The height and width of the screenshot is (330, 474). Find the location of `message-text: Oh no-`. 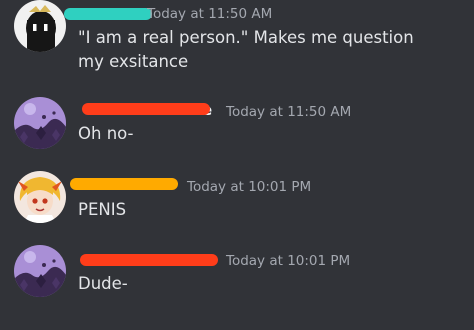

message-text: Oh no- is located at coordinates (106, 133).